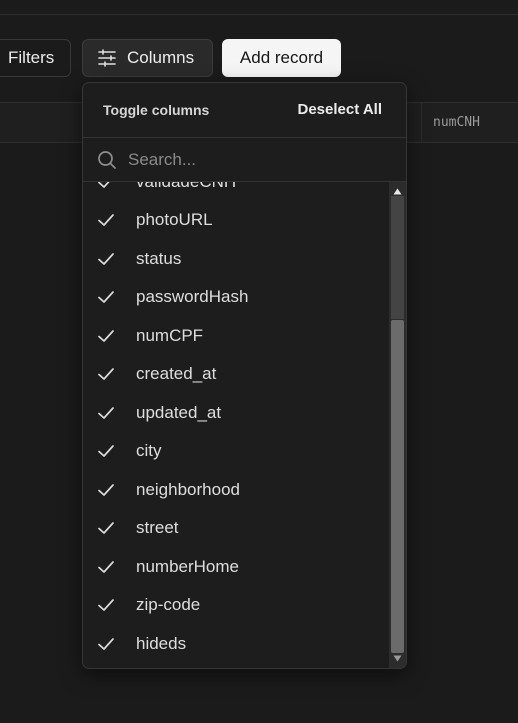  What do you see at coordinates (157, 527) in the screenshot?
I see `column-item-label: street` at bounding box center [157, 527].